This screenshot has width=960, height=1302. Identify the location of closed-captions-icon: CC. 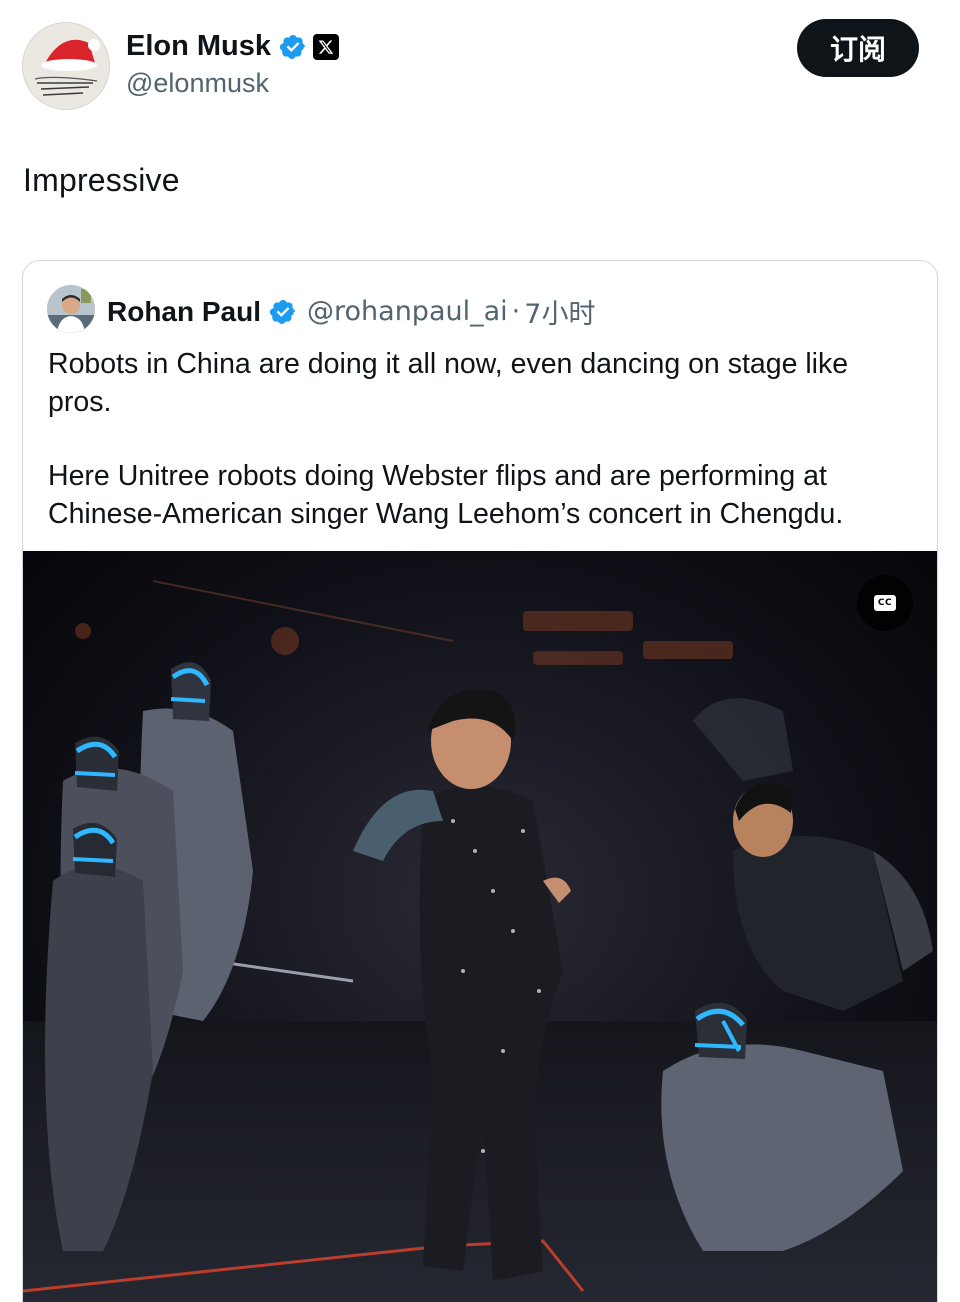
(885, 603).